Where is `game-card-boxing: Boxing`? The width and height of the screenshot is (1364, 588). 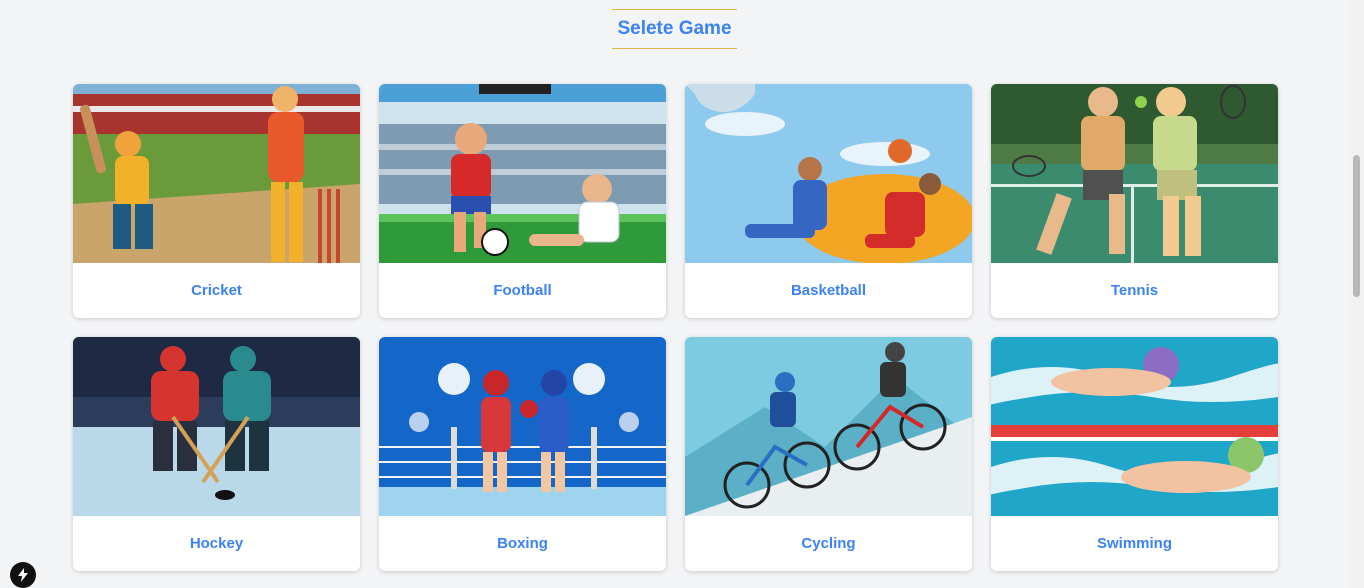
game-card-boxing: Boxing is located at coordinates (522, 454).